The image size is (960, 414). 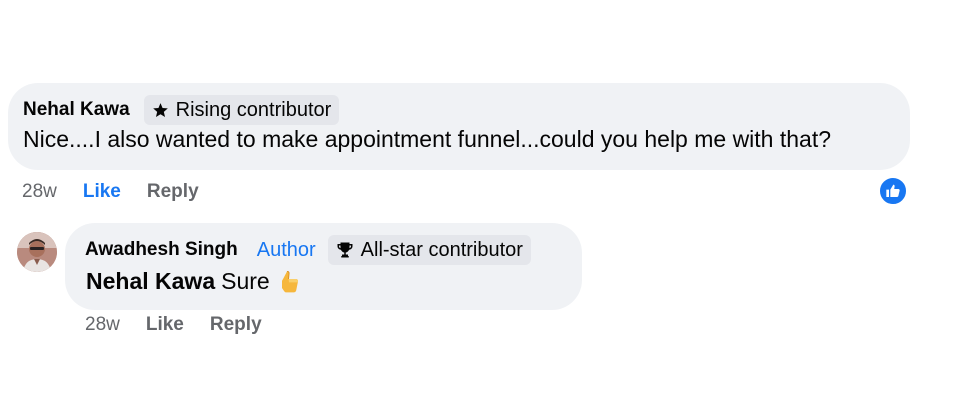 What do you see at coordinates (253, 109) in the screenshot?
I see `badge-label: Rising contributor` at bounding box center [253, 109].